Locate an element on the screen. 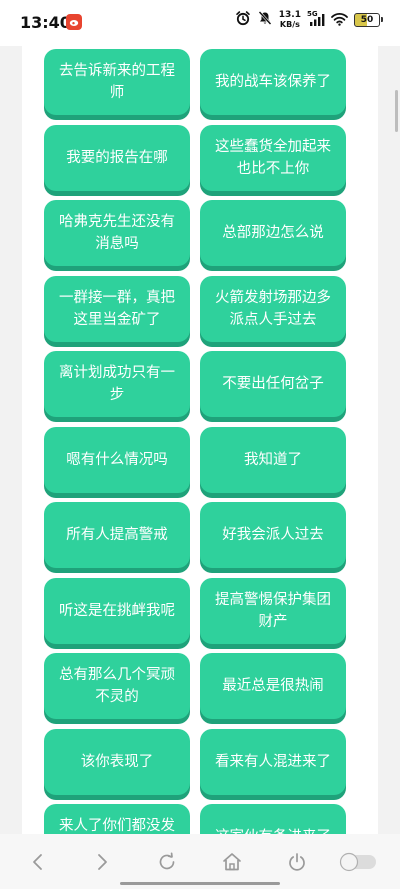 The height and width of the screenshot is (889, 400). wifi-icon is located at coordinates (339, 20).